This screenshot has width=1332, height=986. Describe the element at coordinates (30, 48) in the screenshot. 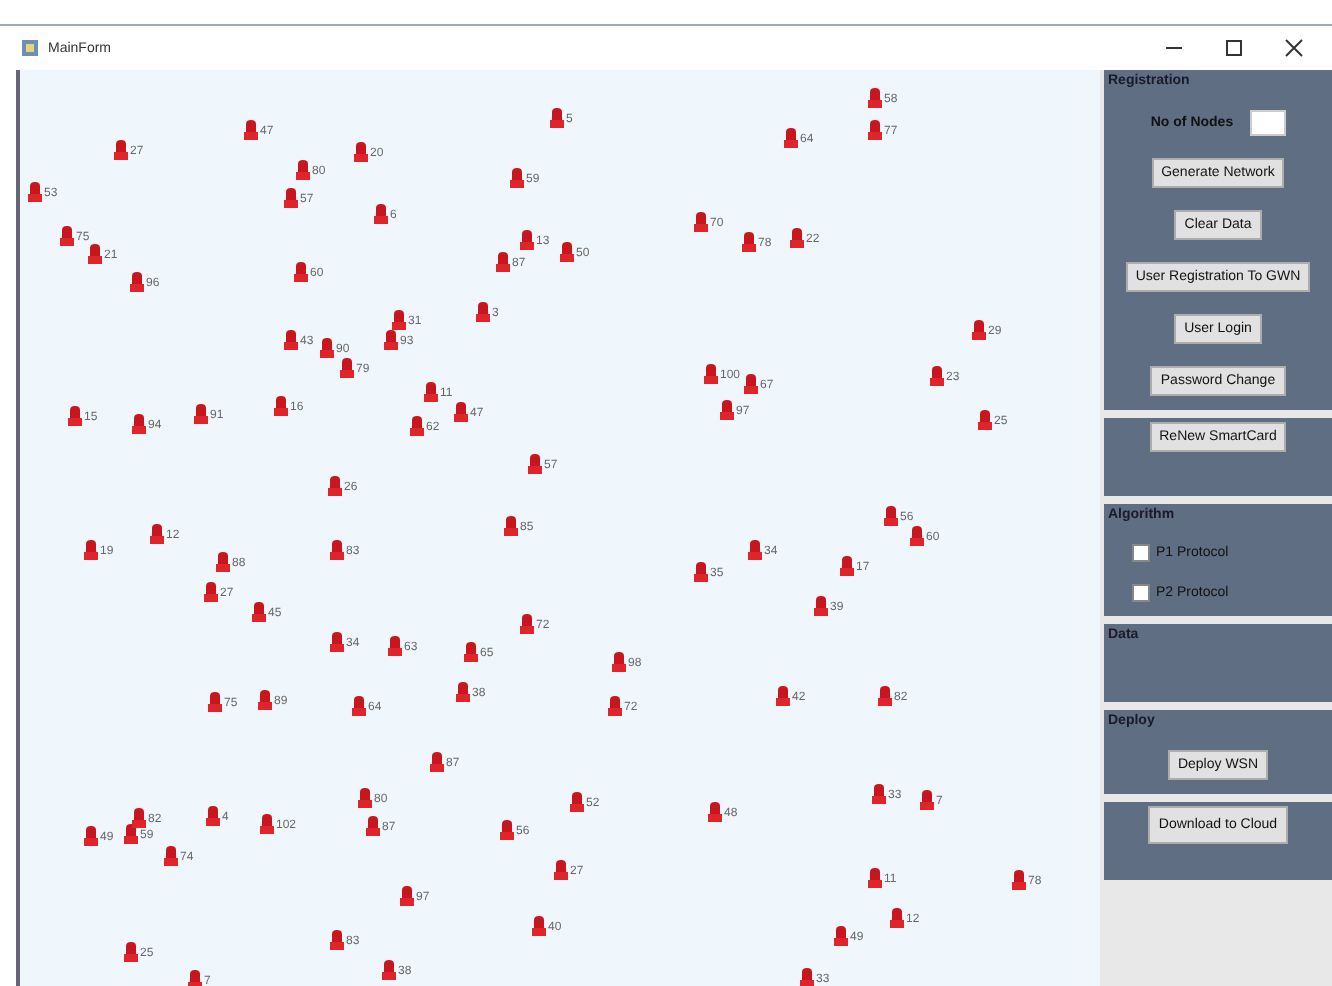

I see `app-icon` at that location.